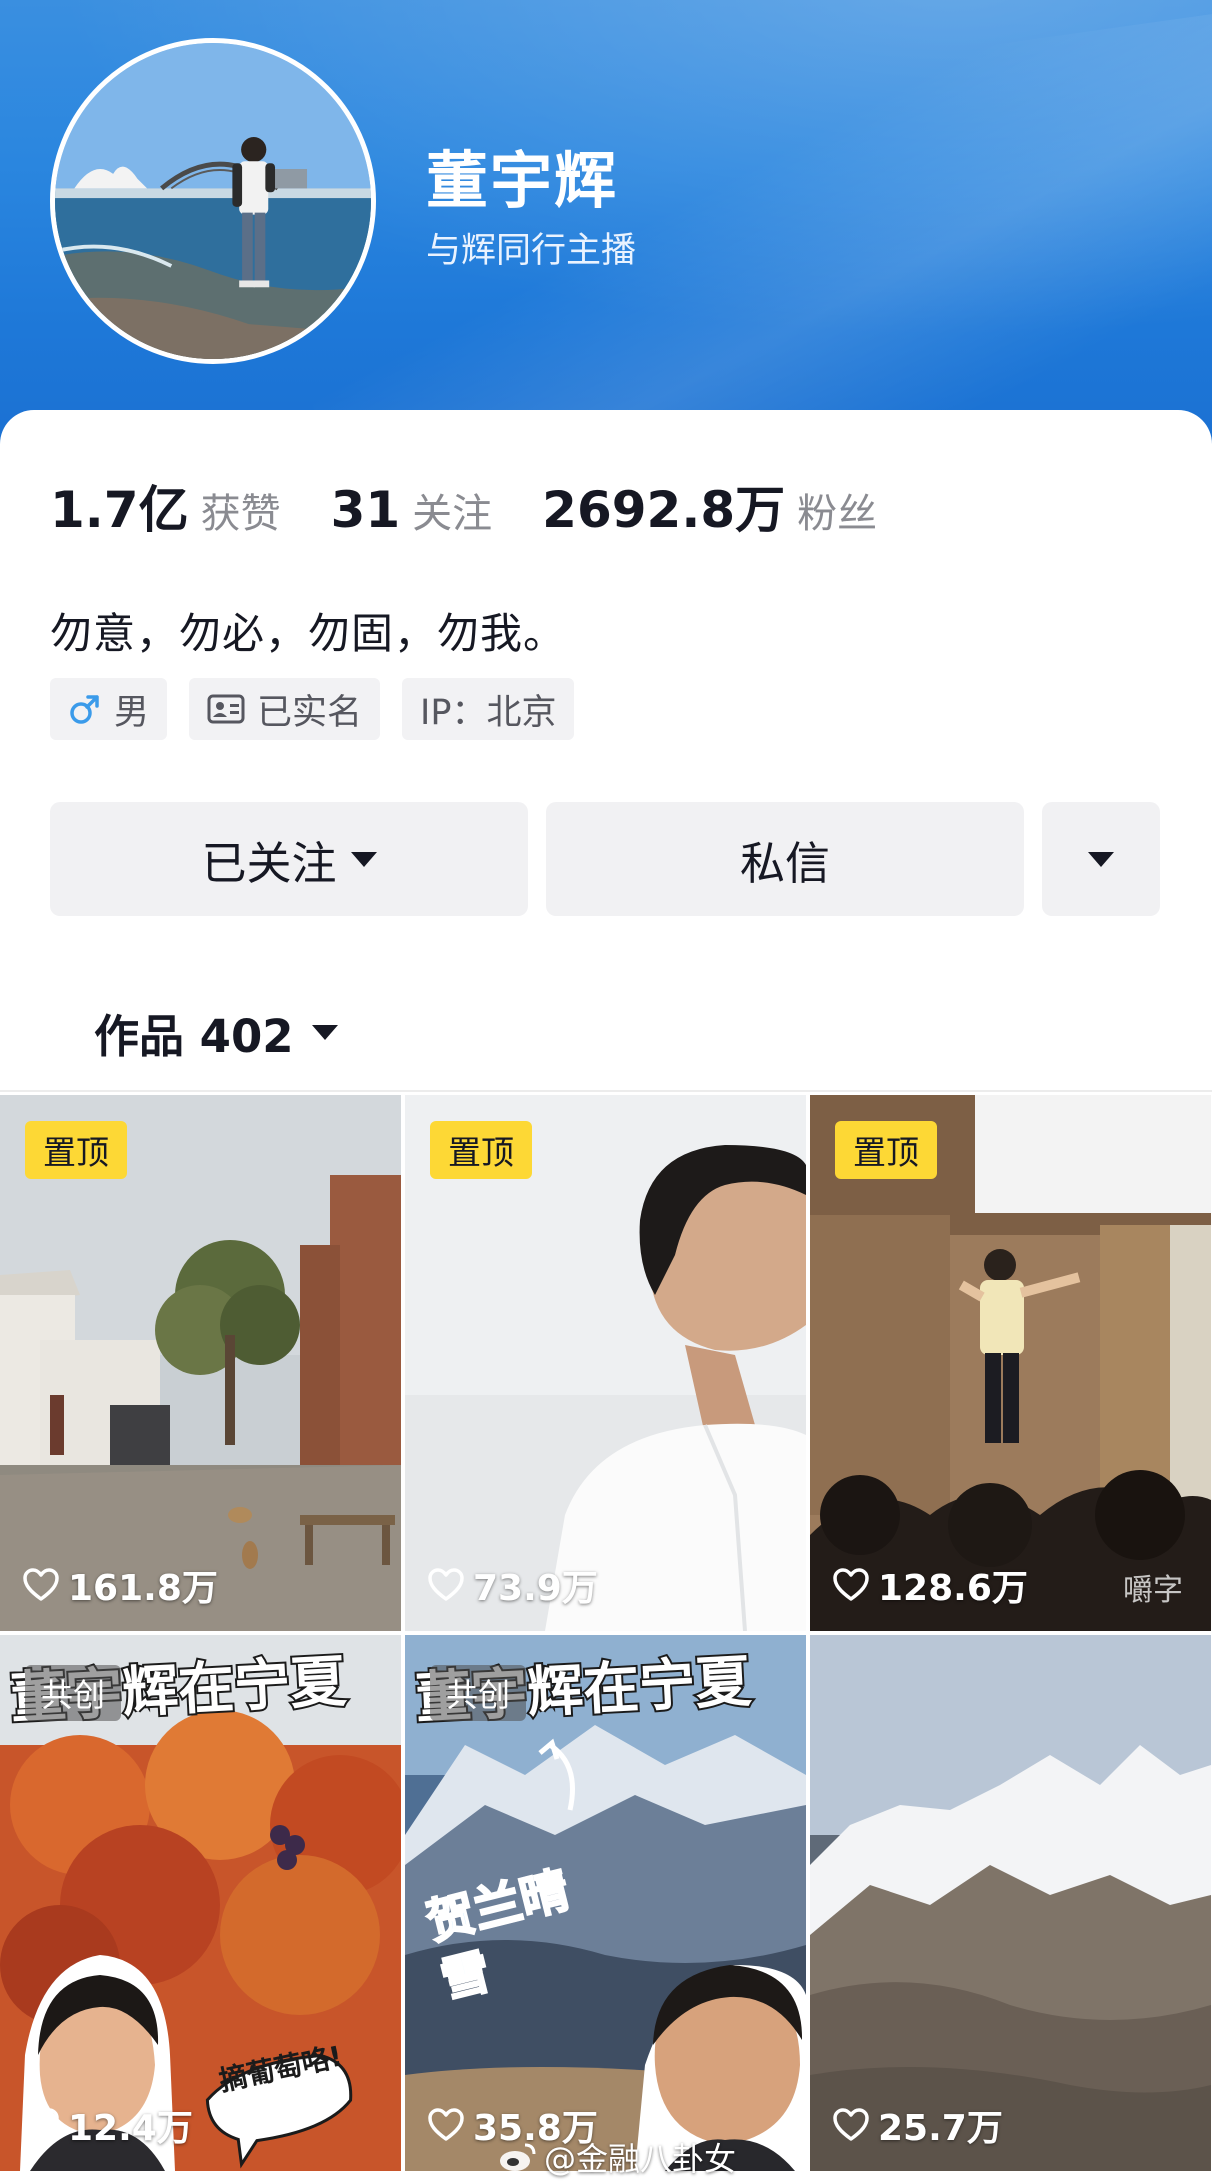  I want to click on tab-works: 作品 402, so click(216, 1032).